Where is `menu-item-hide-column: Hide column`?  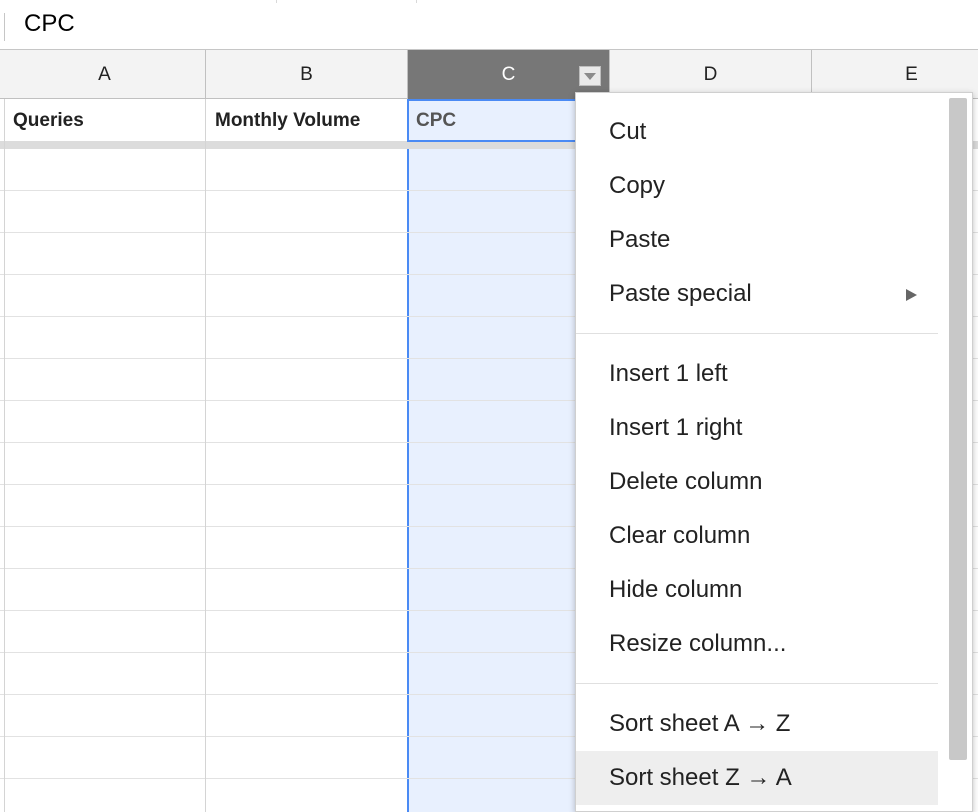
menu-item-hide-column: Hide column is located at coordinates (757, 590).